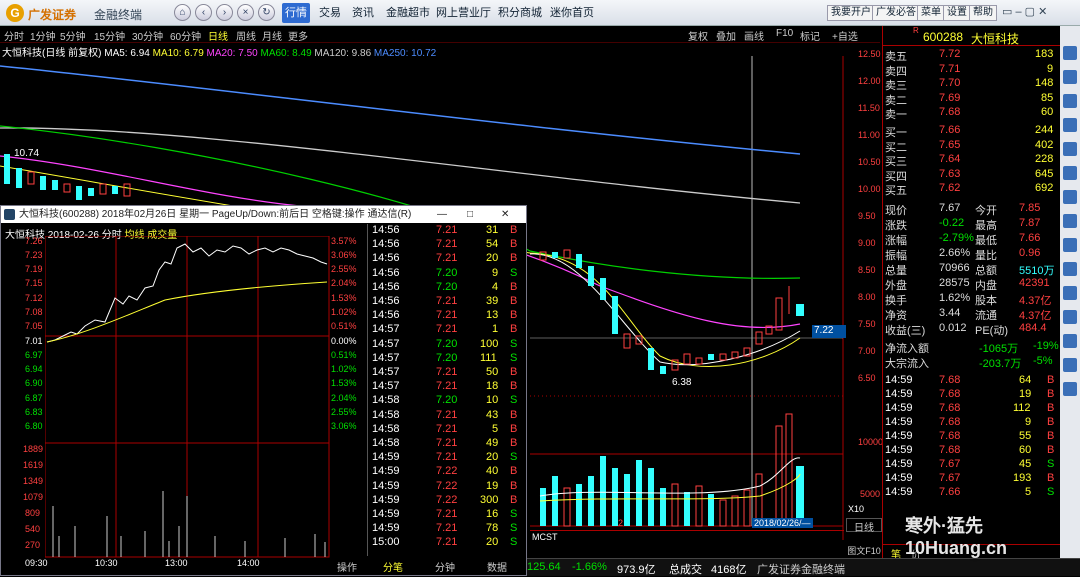 The height and width of the screenshot is (577, 1080). I want to click on period-1min: 1分钟, so click(43, 35).